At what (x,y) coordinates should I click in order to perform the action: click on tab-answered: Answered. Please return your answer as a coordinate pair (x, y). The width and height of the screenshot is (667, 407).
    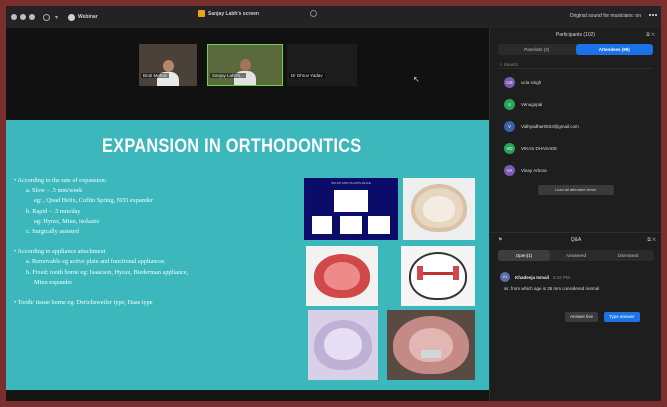
    Looking at the image, I should click on (576, 255).